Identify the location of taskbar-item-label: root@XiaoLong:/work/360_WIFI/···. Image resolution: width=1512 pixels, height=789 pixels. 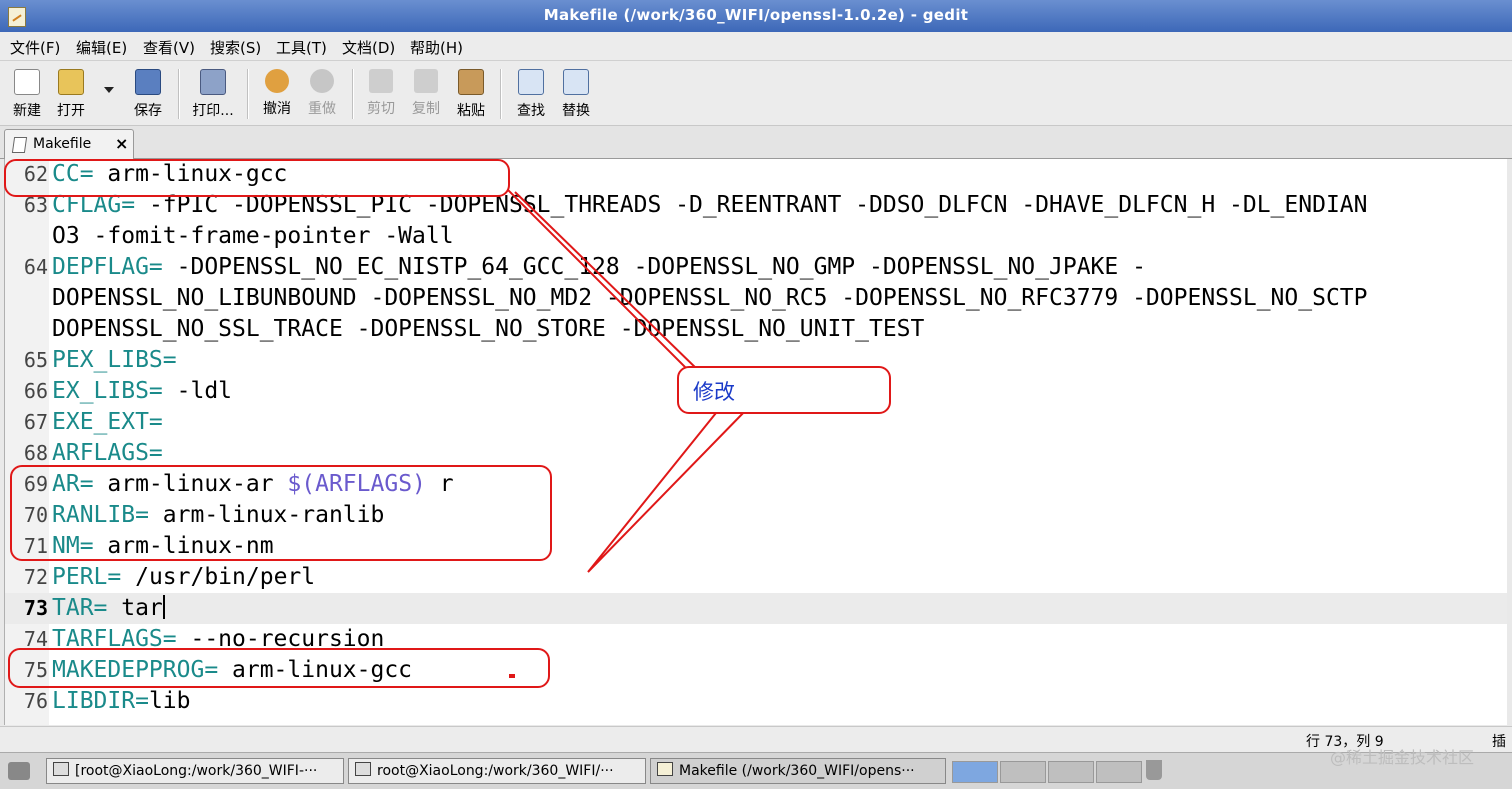
(495, 771).